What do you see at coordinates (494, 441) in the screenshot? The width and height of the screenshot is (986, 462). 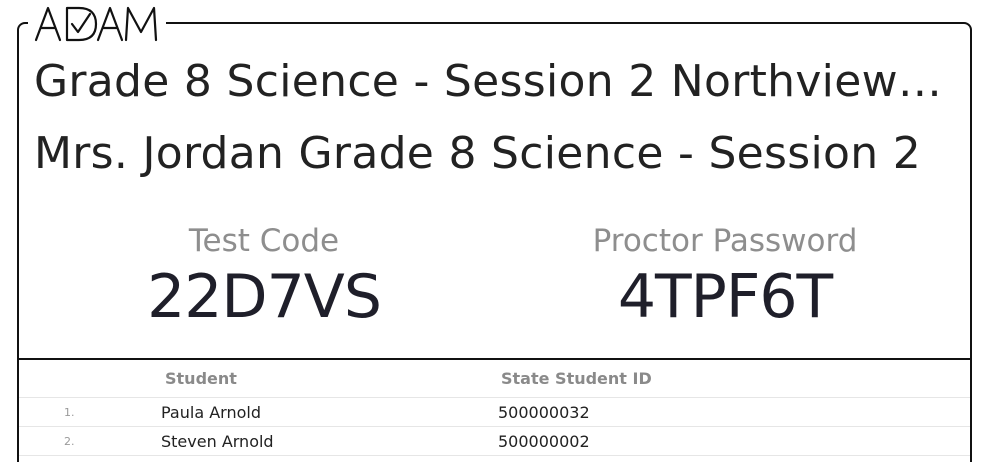 I see `table-row: 2. Steven Arnold 500000002` at bounding box center [494, 441].